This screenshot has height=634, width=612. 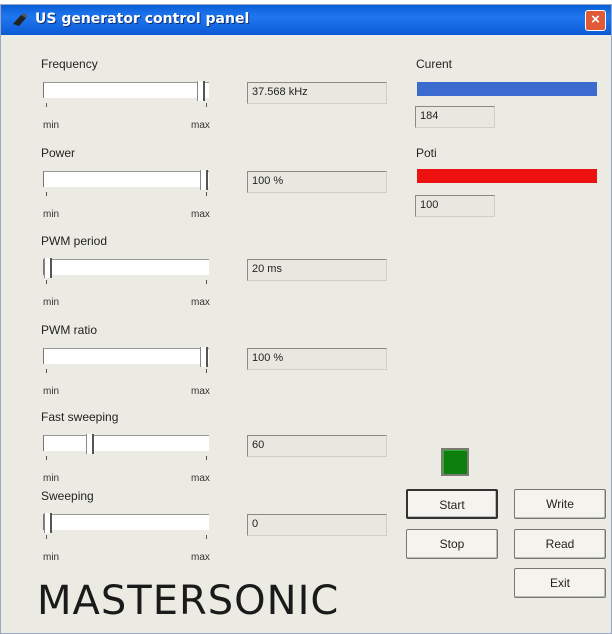 What do you see at coordinates (455, 206) in the screenshot?
I see `poti-value-field: 100` at bounding box center [455, 206].